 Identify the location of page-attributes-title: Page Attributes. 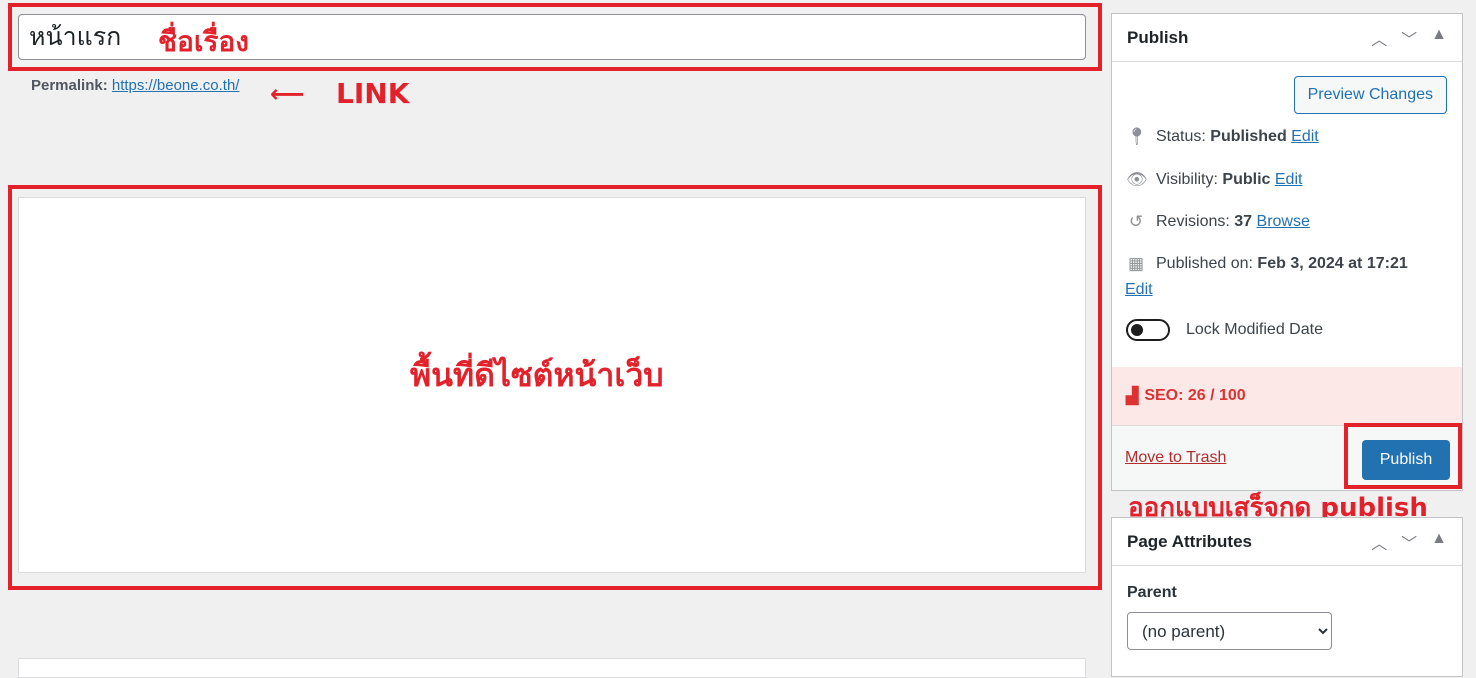
(1190, 541).